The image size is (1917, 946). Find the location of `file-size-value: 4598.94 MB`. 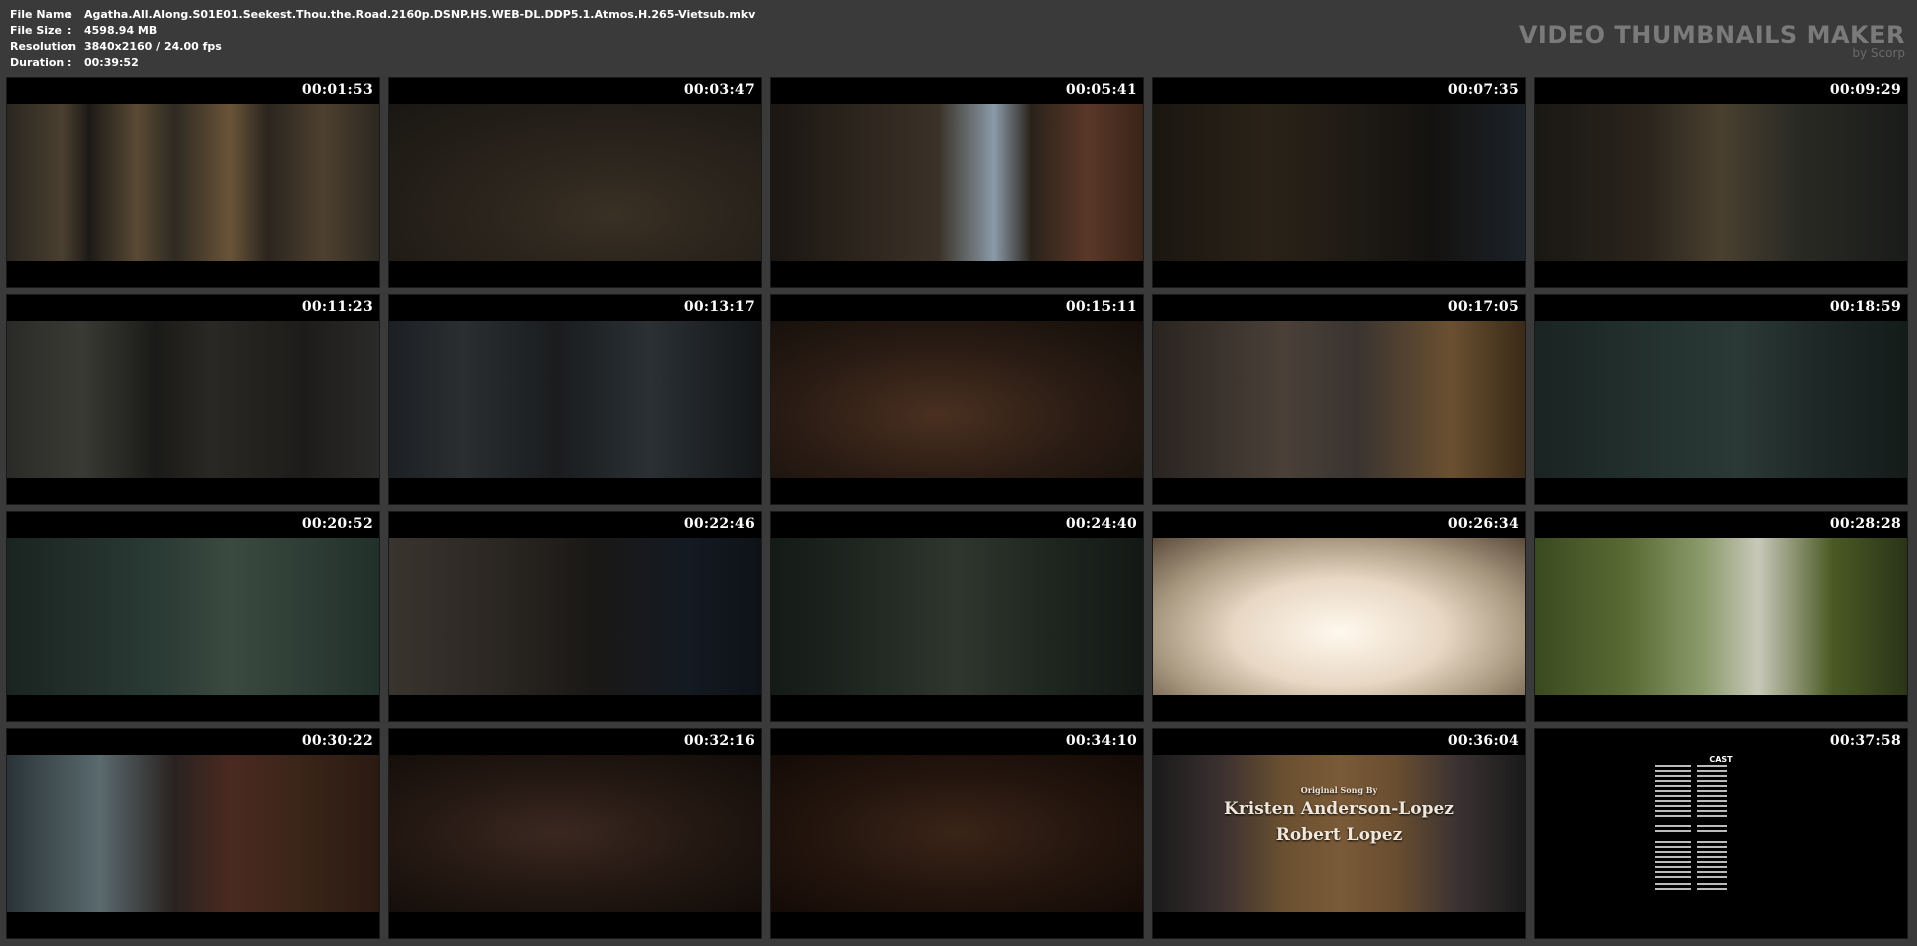

file-size-value: 4598.94 MB is located at coordinates (121, 30).